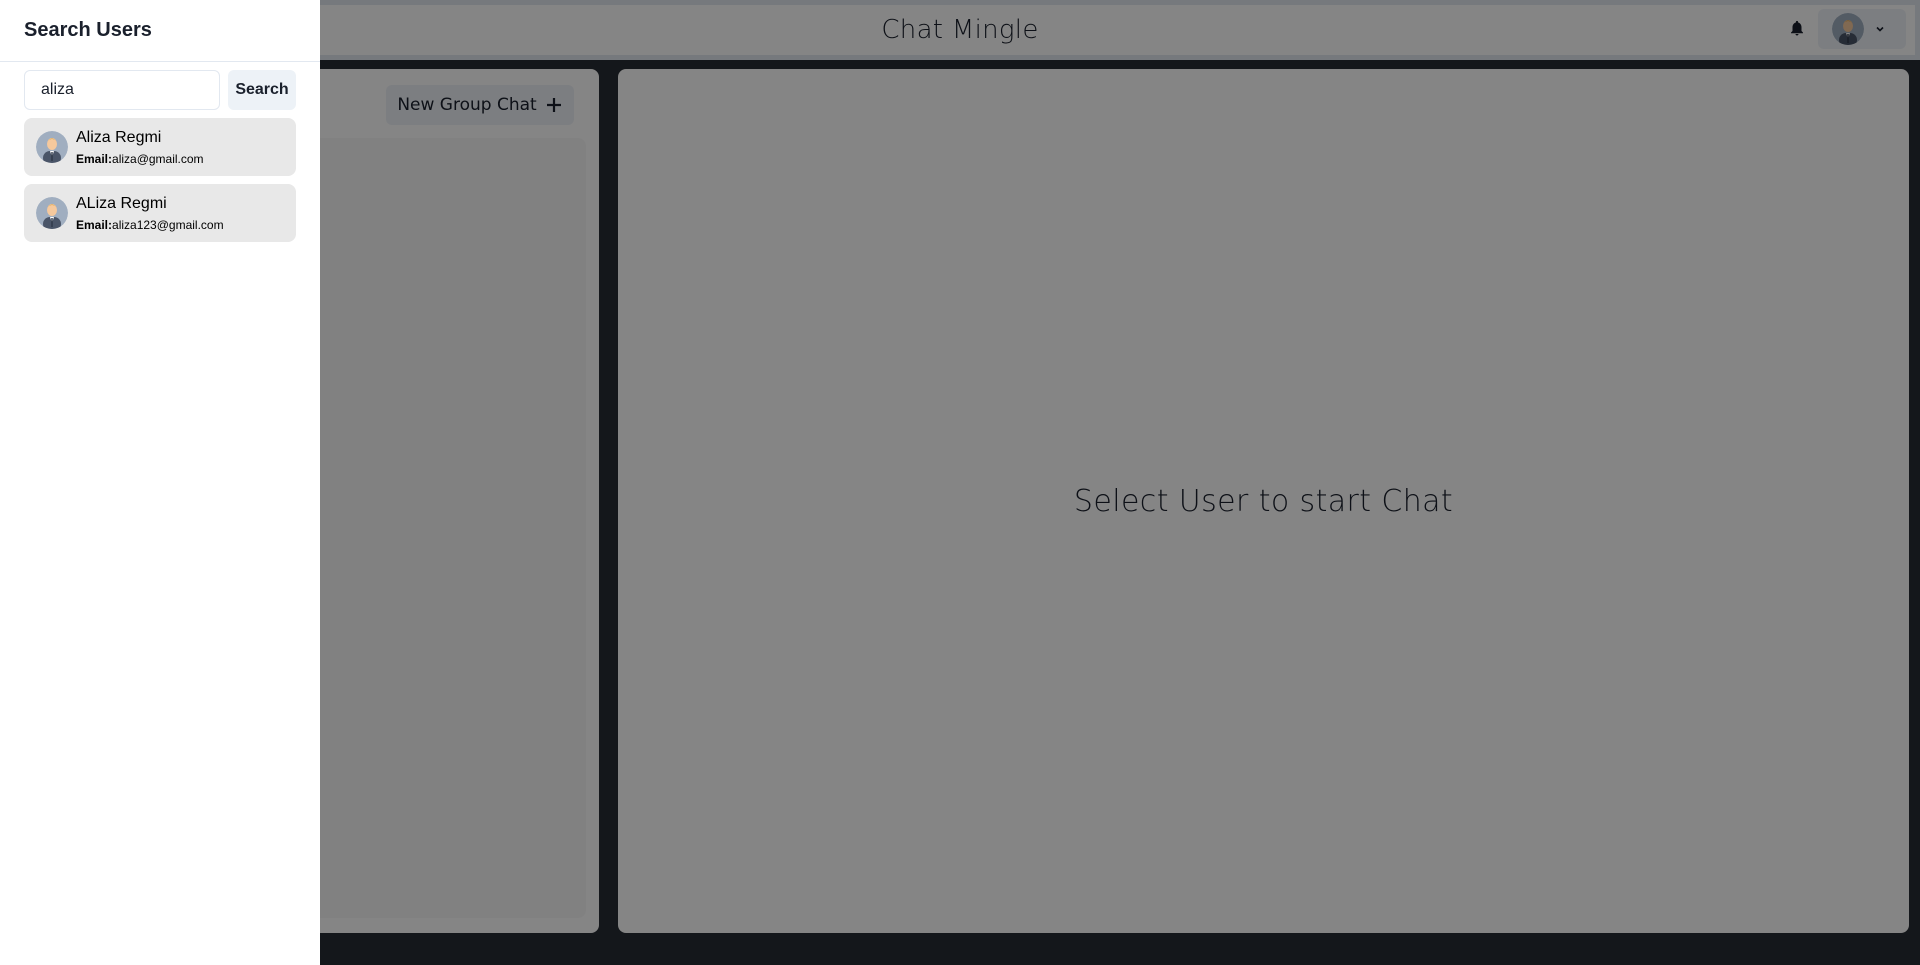 The image size is (1920, 965). What do you see at coordinates (160, 31) in the screenshot?
I see `drawer-header: Search Users` at bounding box center [160, 31].